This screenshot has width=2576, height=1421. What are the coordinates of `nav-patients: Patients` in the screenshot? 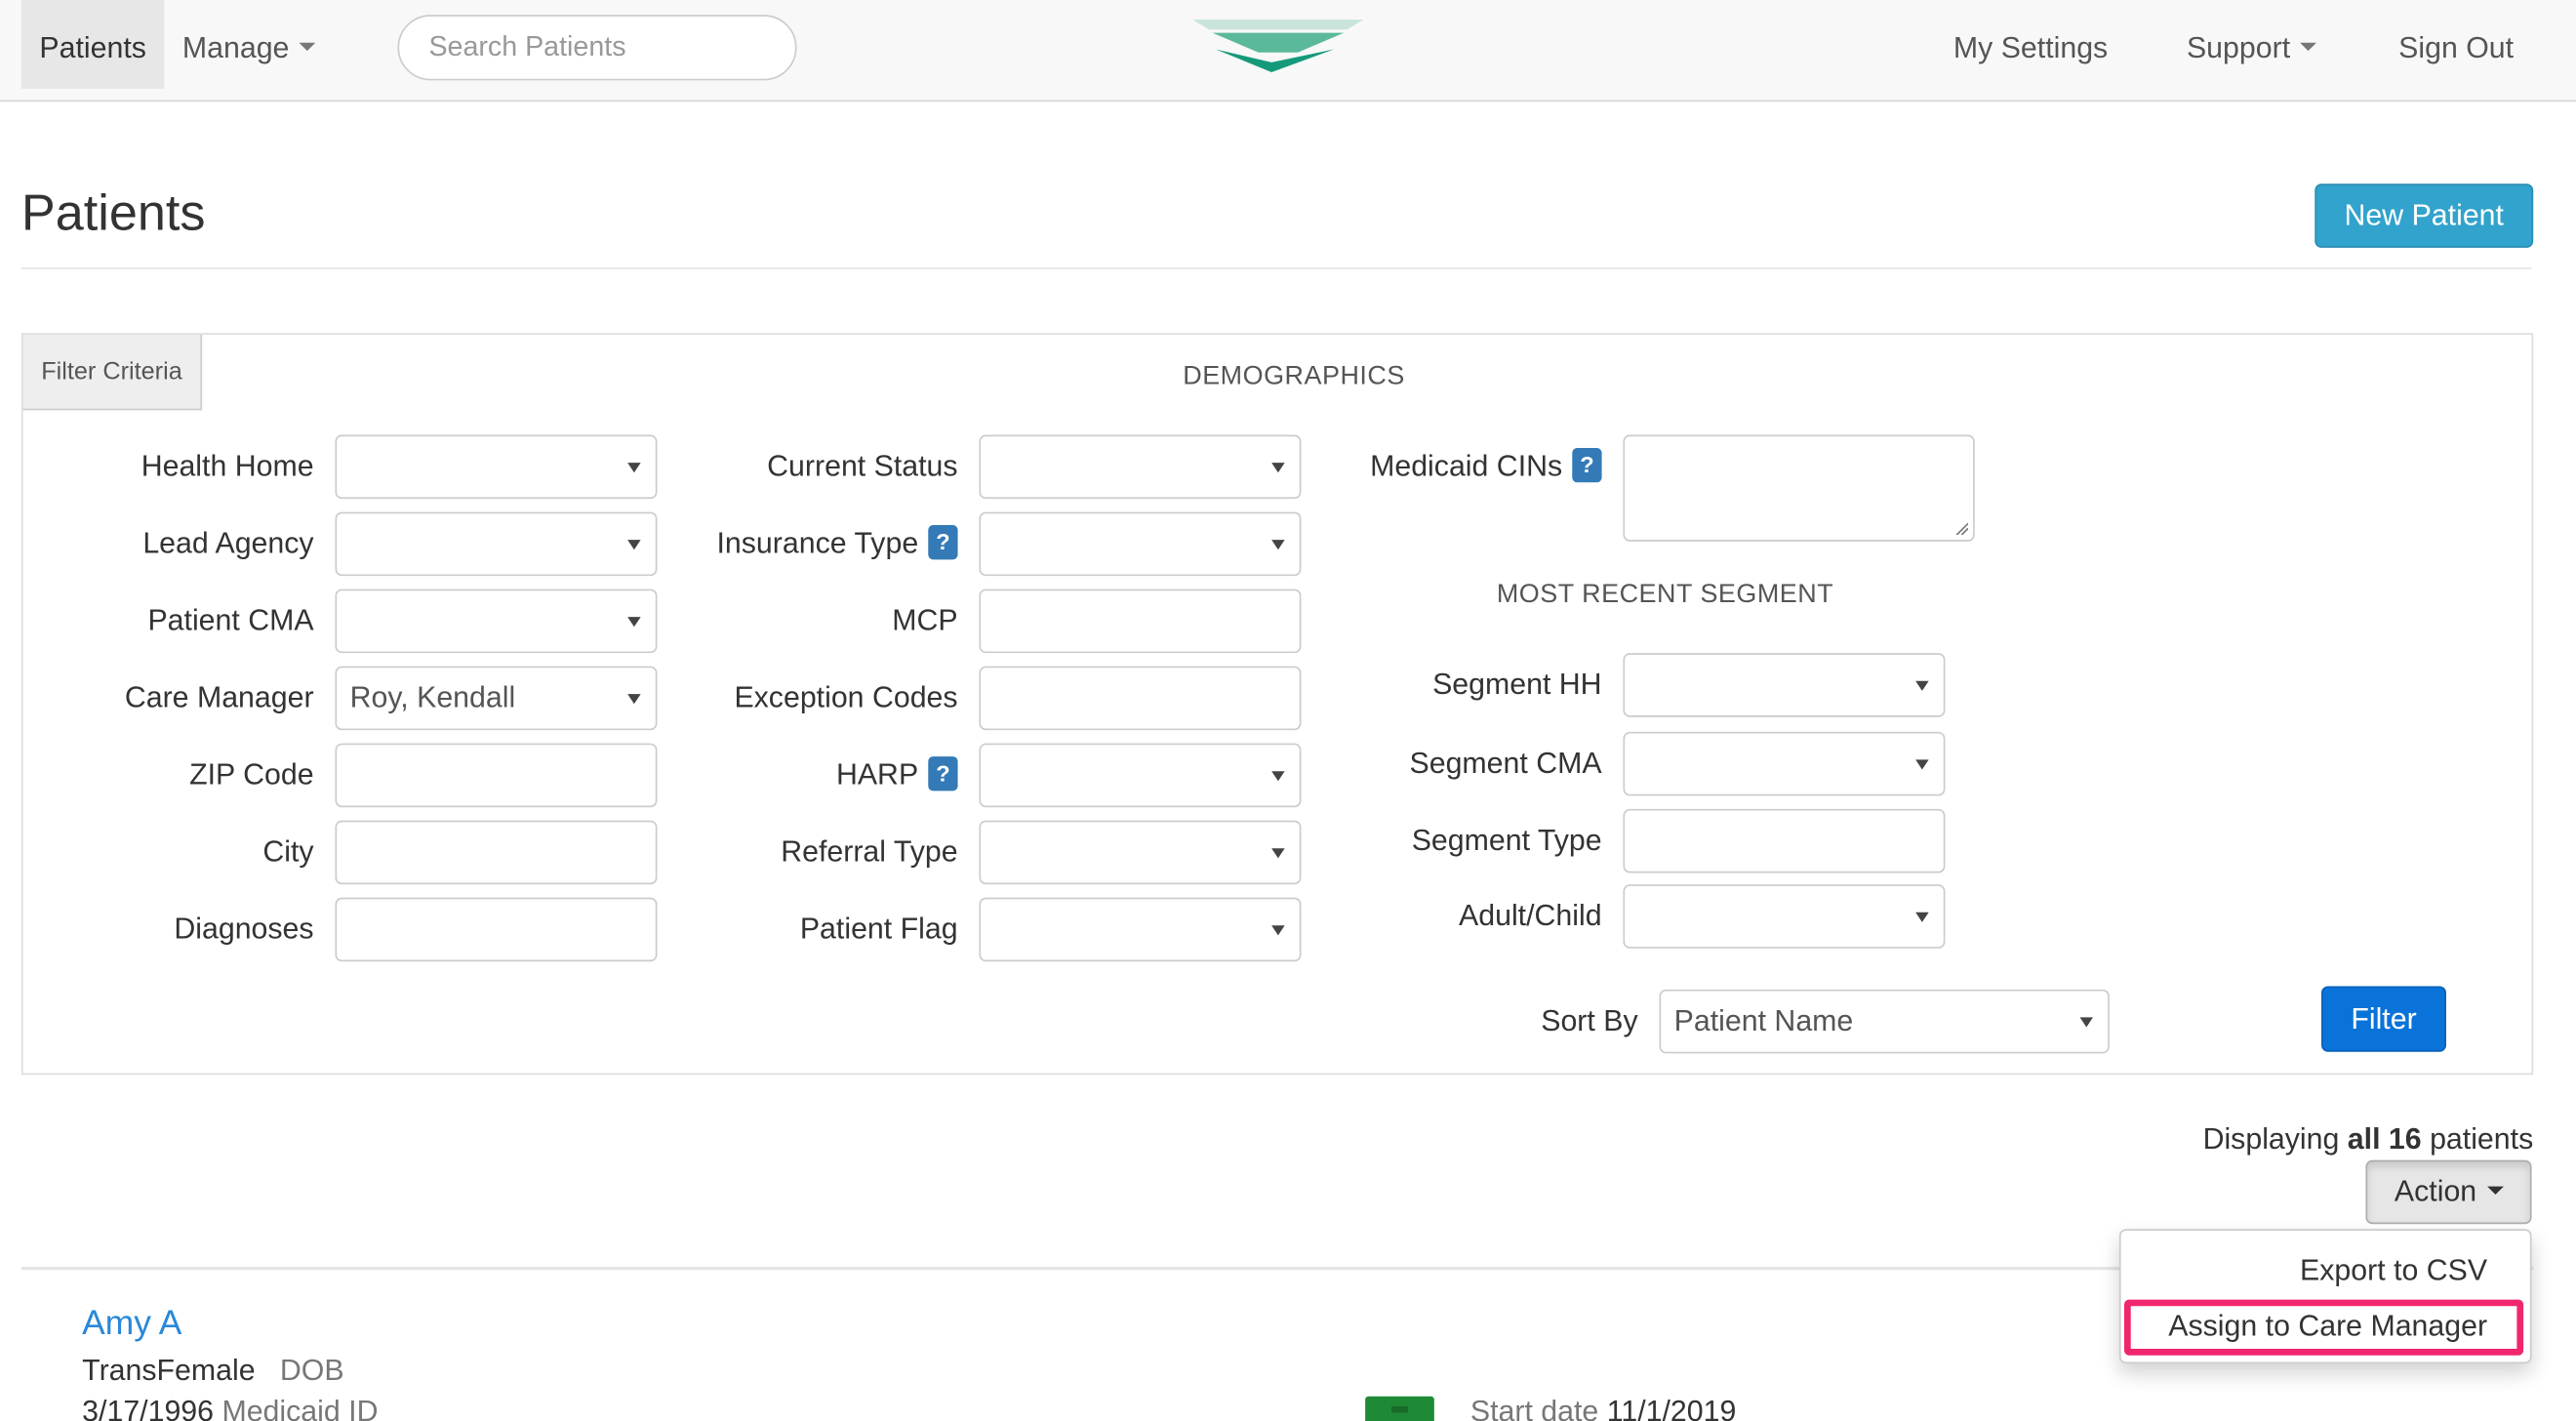 It's located at (92, 45).